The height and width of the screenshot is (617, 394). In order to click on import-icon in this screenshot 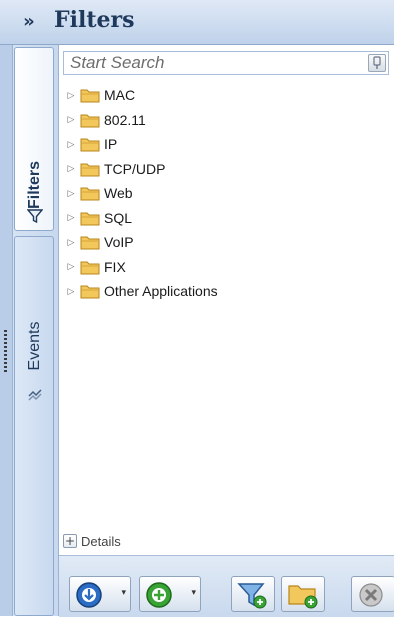, I will do `click(89, 595)`.